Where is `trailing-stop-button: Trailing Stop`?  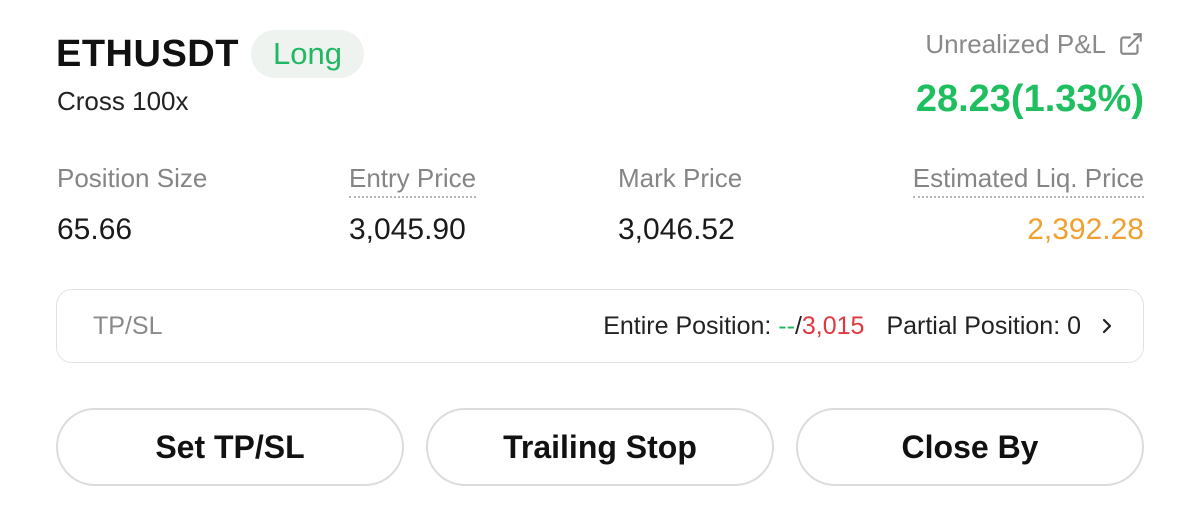
trailing-stop-button: Trailing Stop is located at coordinates (600, 447).